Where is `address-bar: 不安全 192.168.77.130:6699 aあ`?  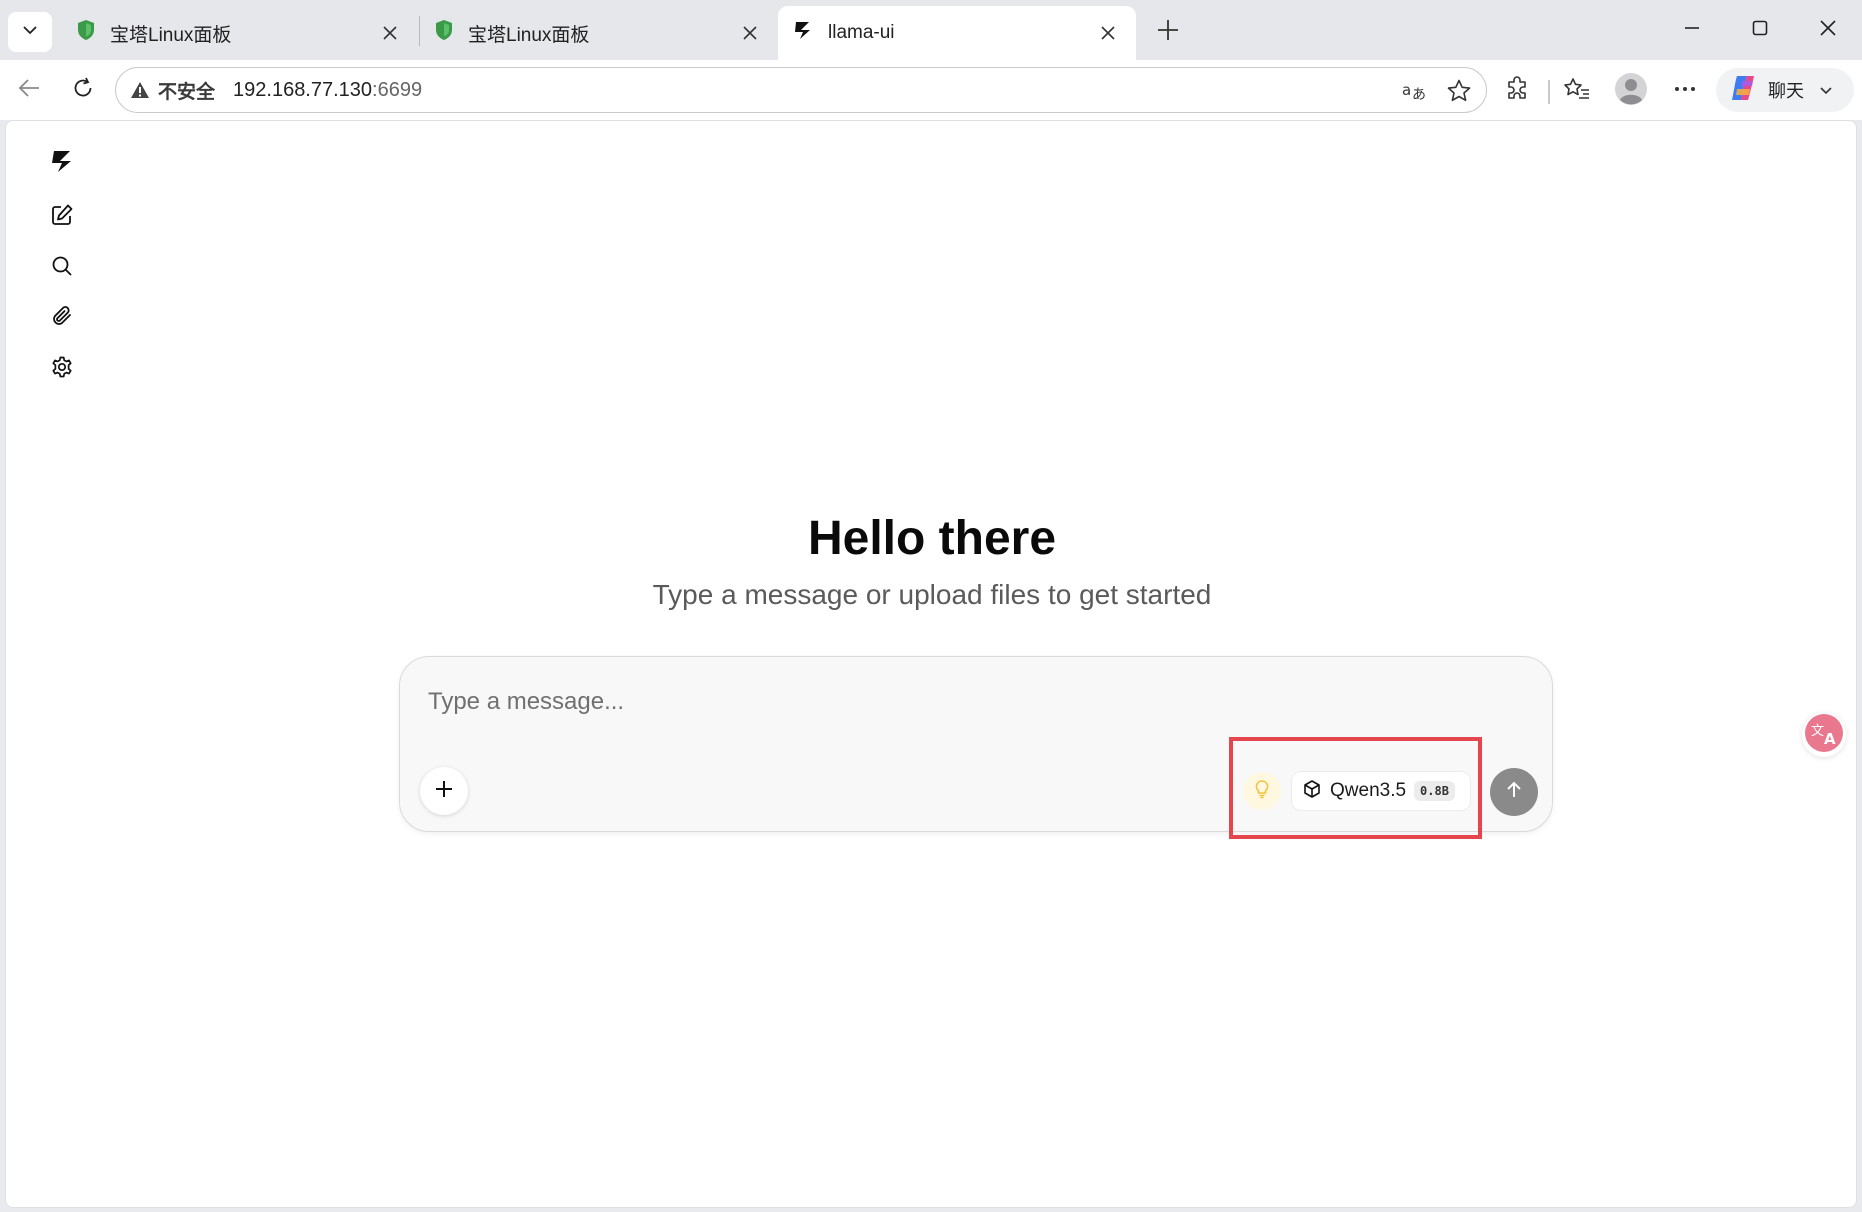
address-bar: 不安全 192.168.77.130:6699 aあ is located at coordinates (801, 90).